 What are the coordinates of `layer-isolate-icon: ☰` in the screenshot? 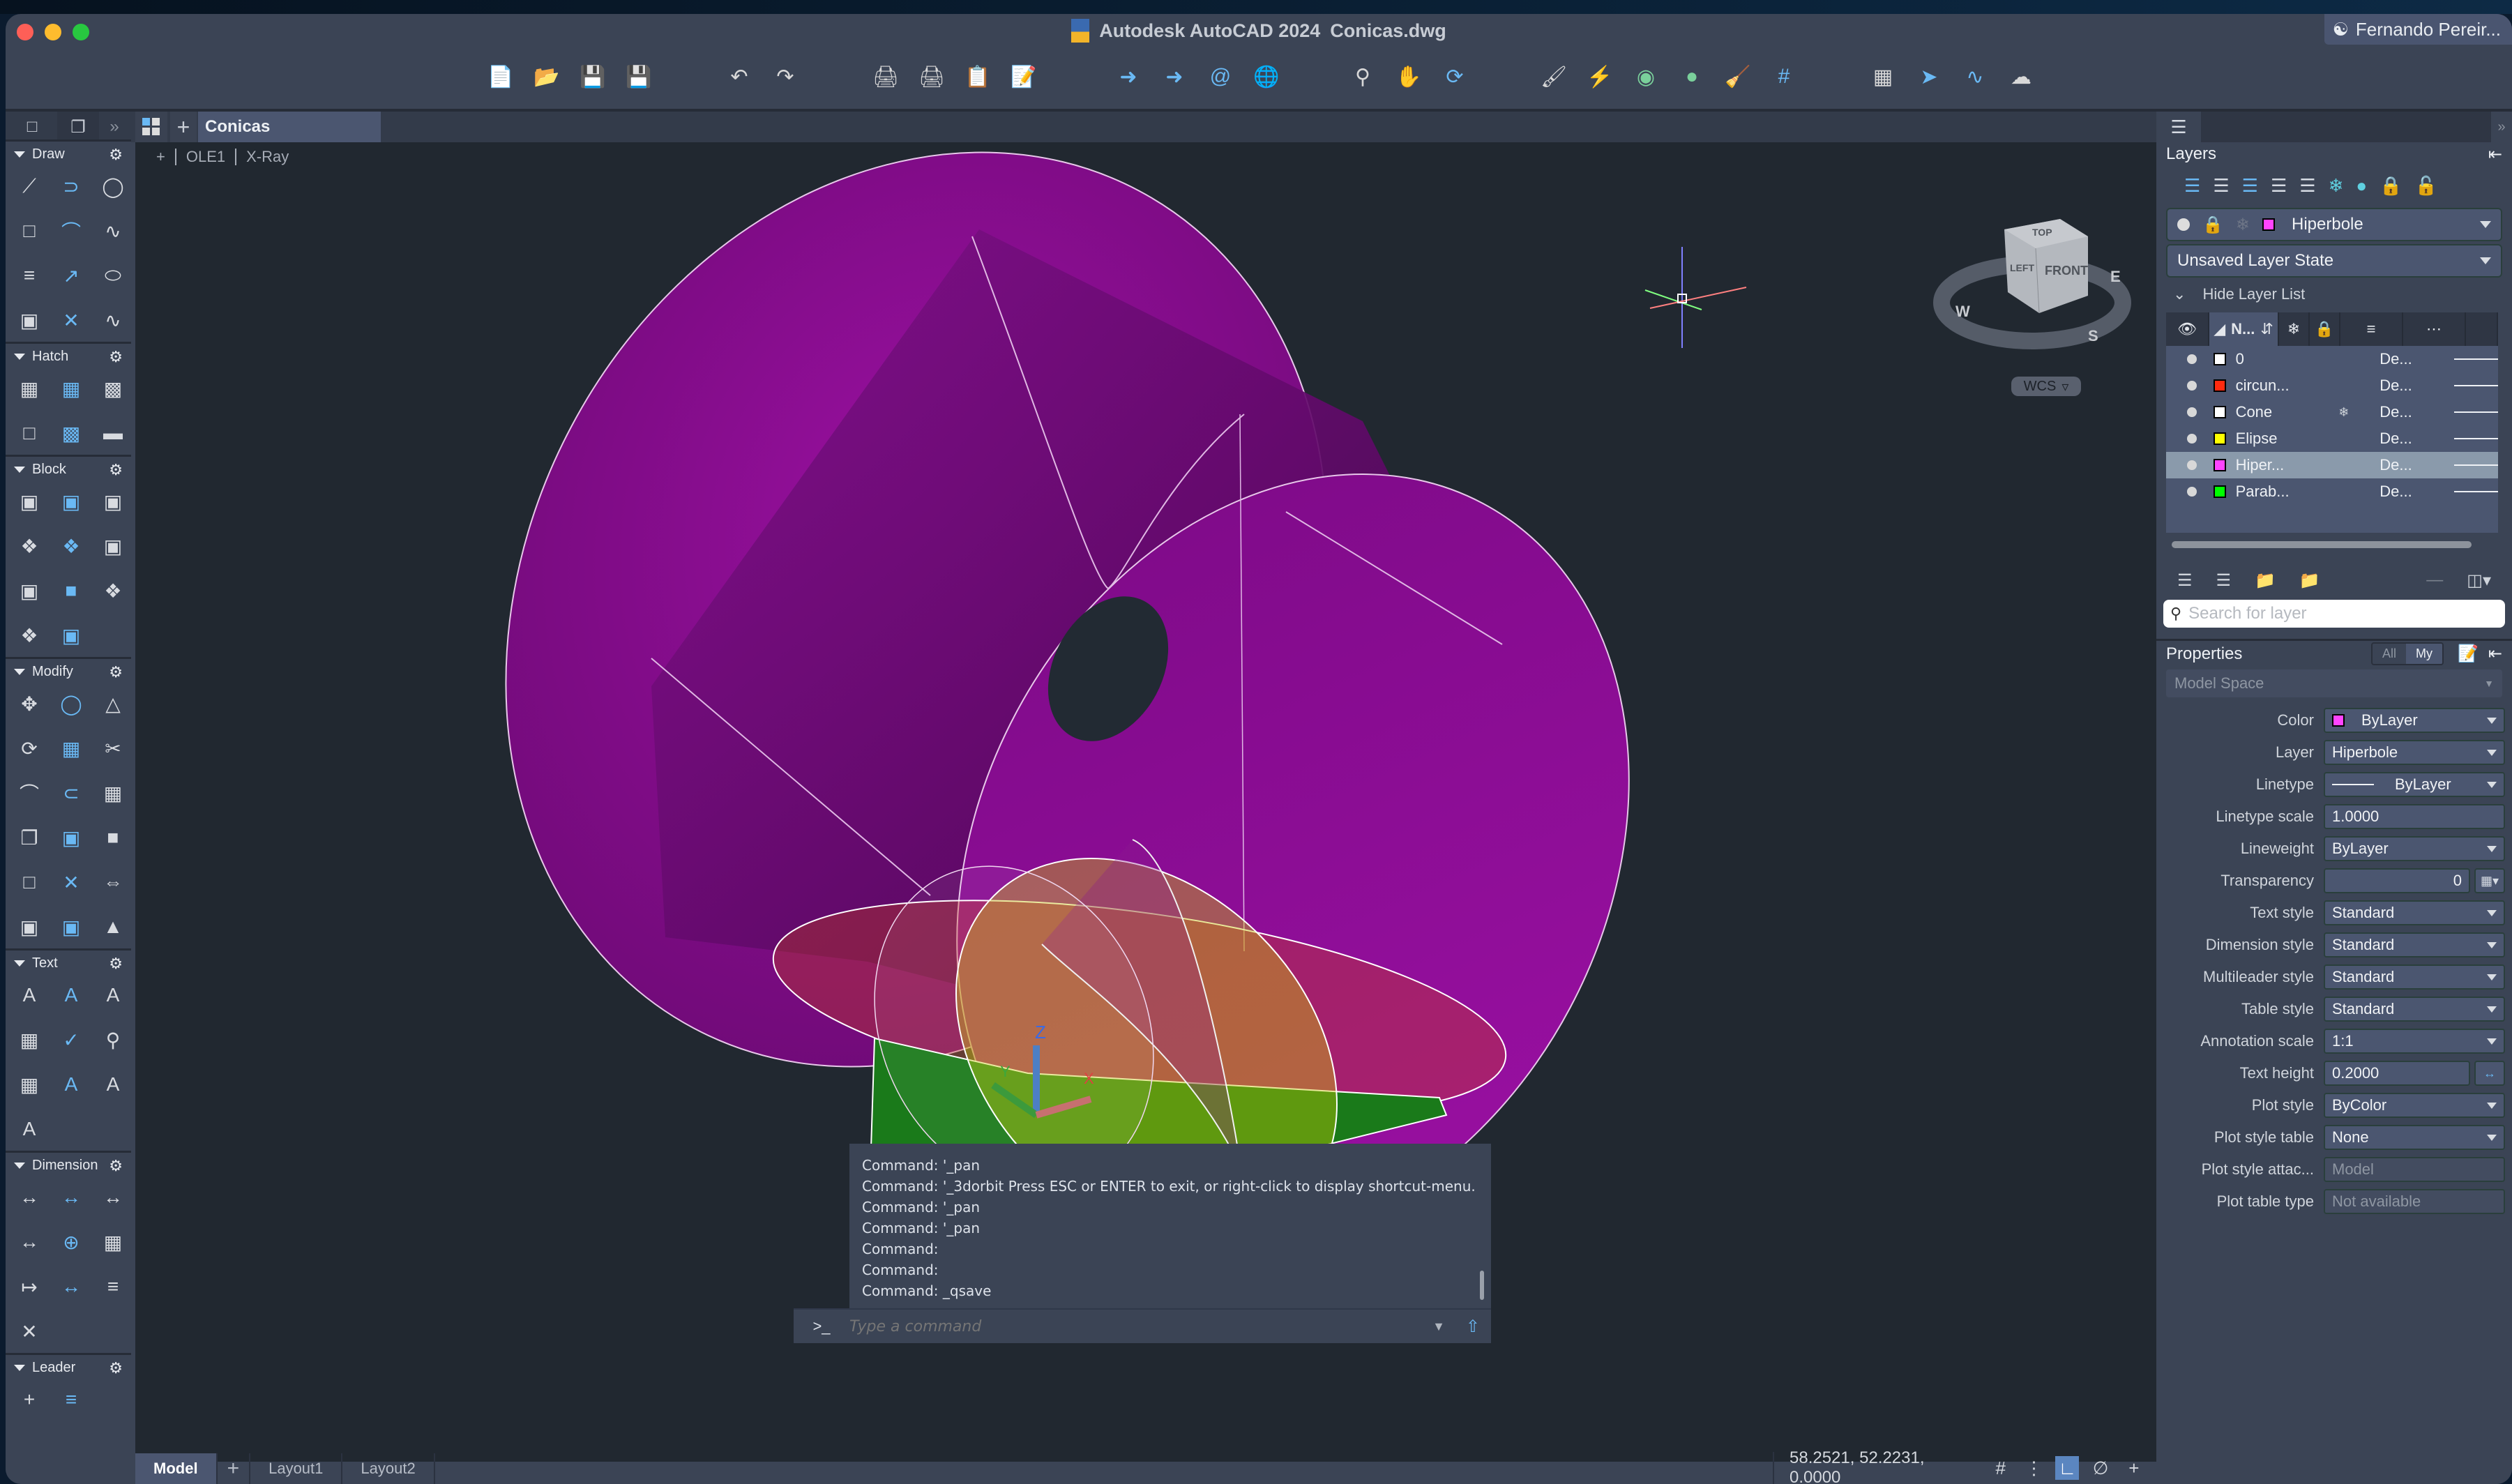 It's located at (2279, 186).